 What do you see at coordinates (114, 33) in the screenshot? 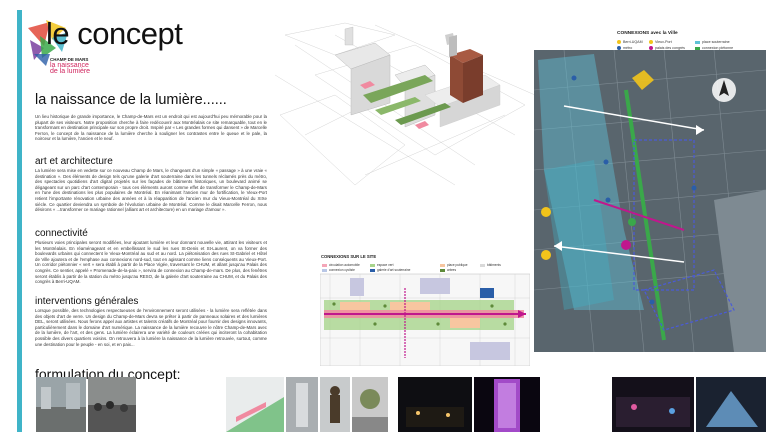
I see `page-title: le concept` at bounding box center [114, 33].